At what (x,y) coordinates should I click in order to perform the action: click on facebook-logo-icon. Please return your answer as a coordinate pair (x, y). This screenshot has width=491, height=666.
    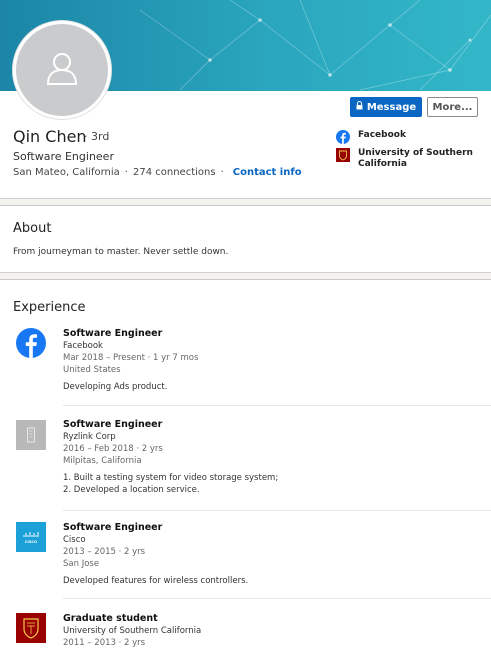
    Looking at the image, I should click on (31, 343).